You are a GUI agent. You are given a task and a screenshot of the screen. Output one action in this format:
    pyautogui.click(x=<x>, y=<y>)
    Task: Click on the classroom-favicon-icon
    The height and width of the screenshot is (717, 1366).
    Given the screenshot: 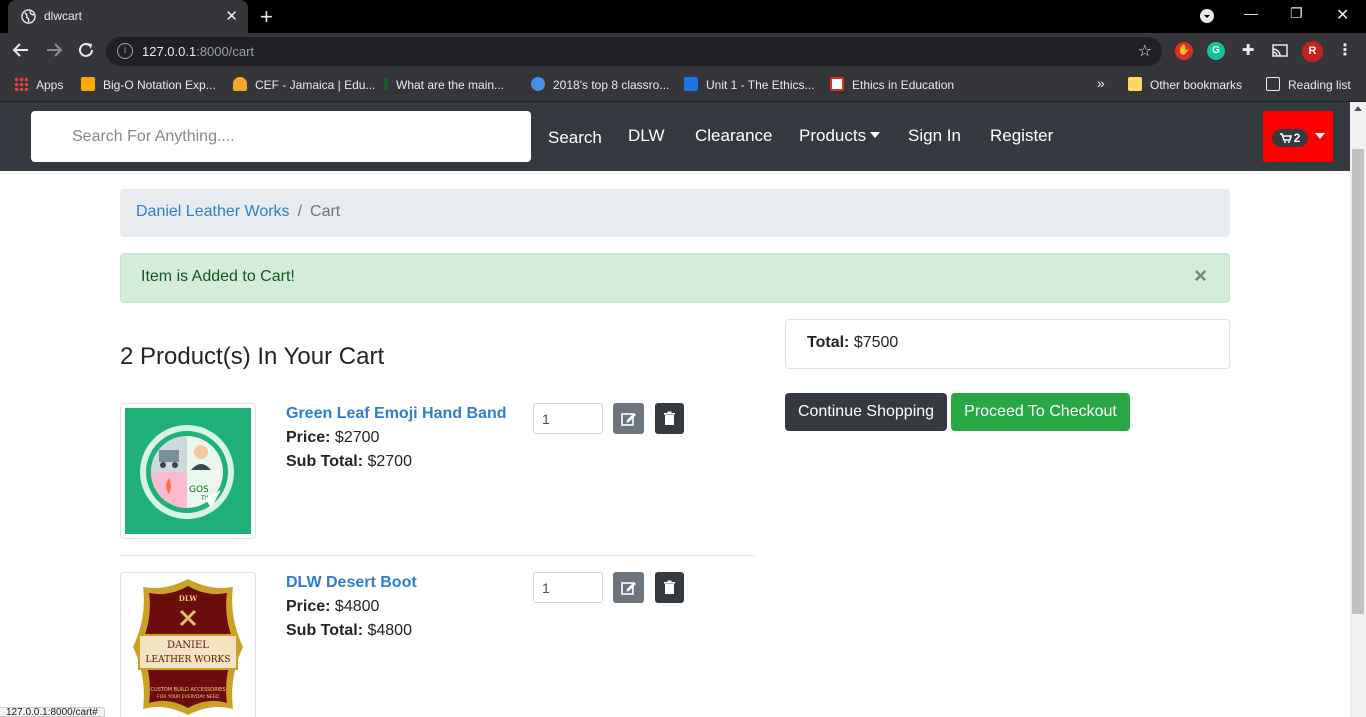 What is the action you would take?
    pyautogui.click(x=538, y=84)
    